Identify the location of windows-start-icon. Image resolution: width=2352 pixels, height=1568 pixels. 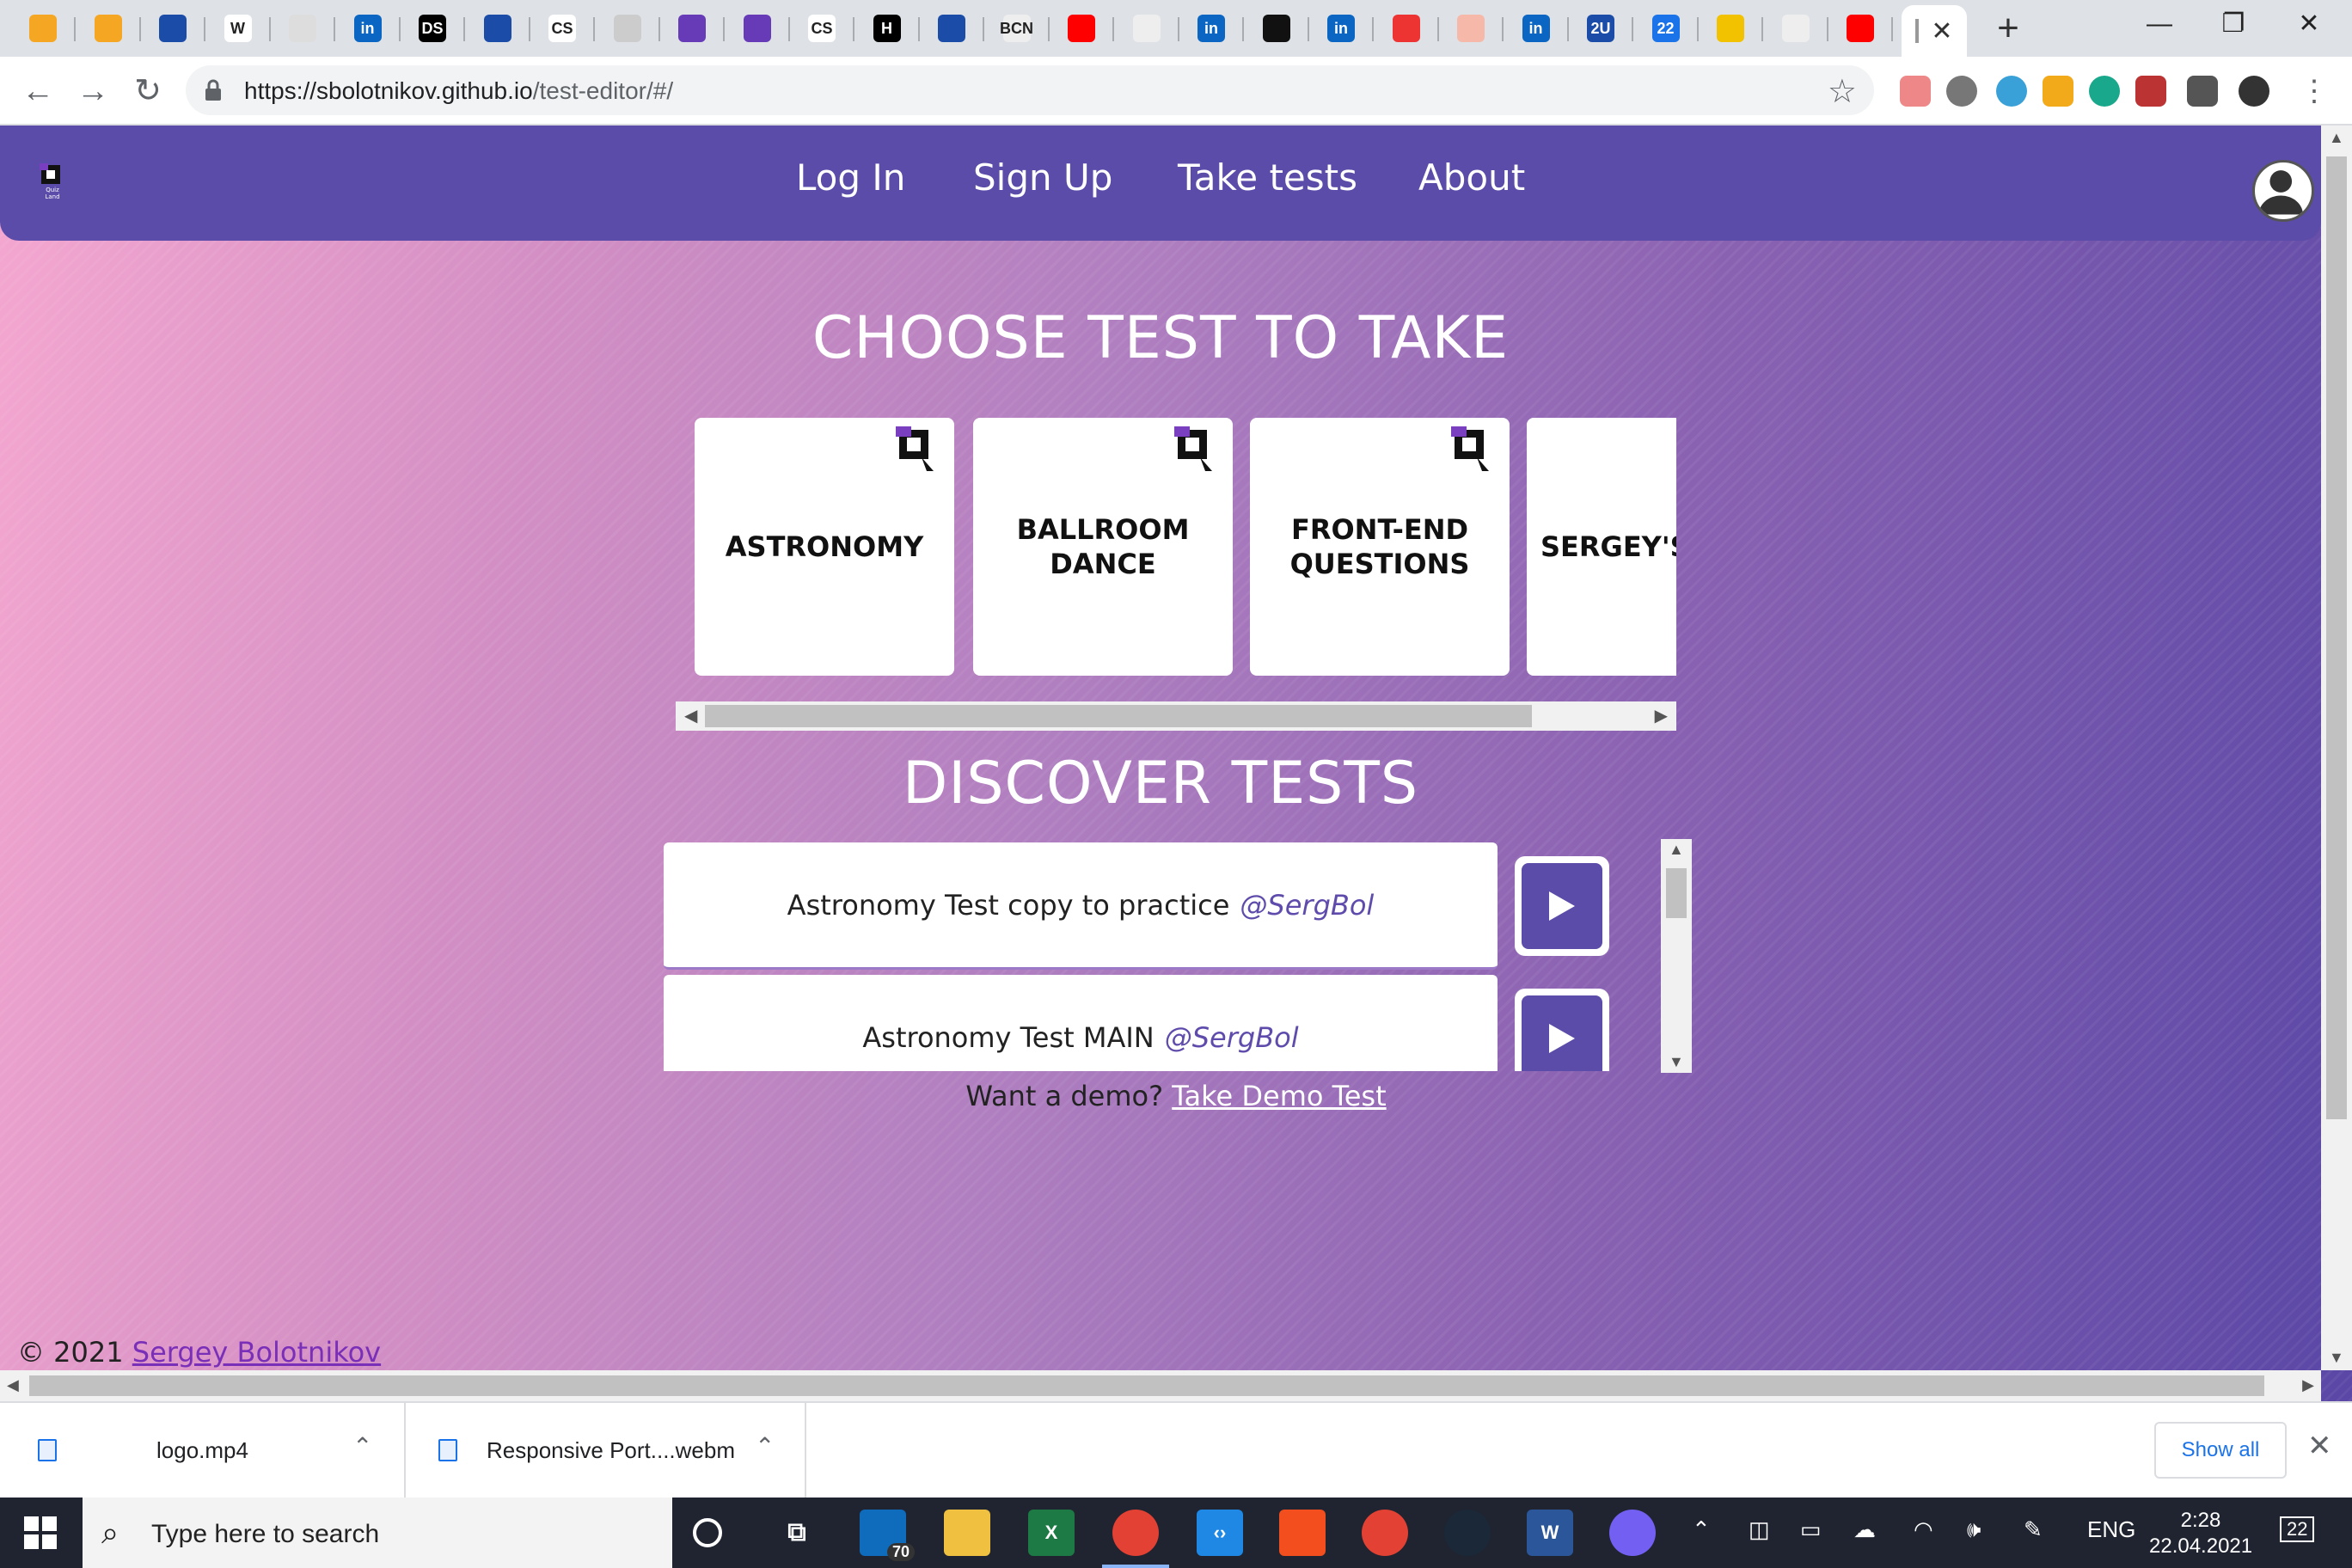
(40, 1532).